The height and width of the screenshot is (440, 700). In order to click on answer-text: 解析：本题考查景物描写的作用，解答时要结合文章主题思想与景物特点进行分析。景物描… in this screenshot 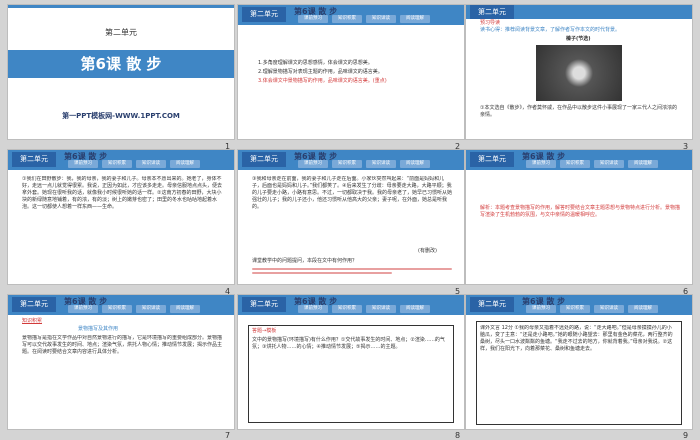, I will do `click(580, 211)`.